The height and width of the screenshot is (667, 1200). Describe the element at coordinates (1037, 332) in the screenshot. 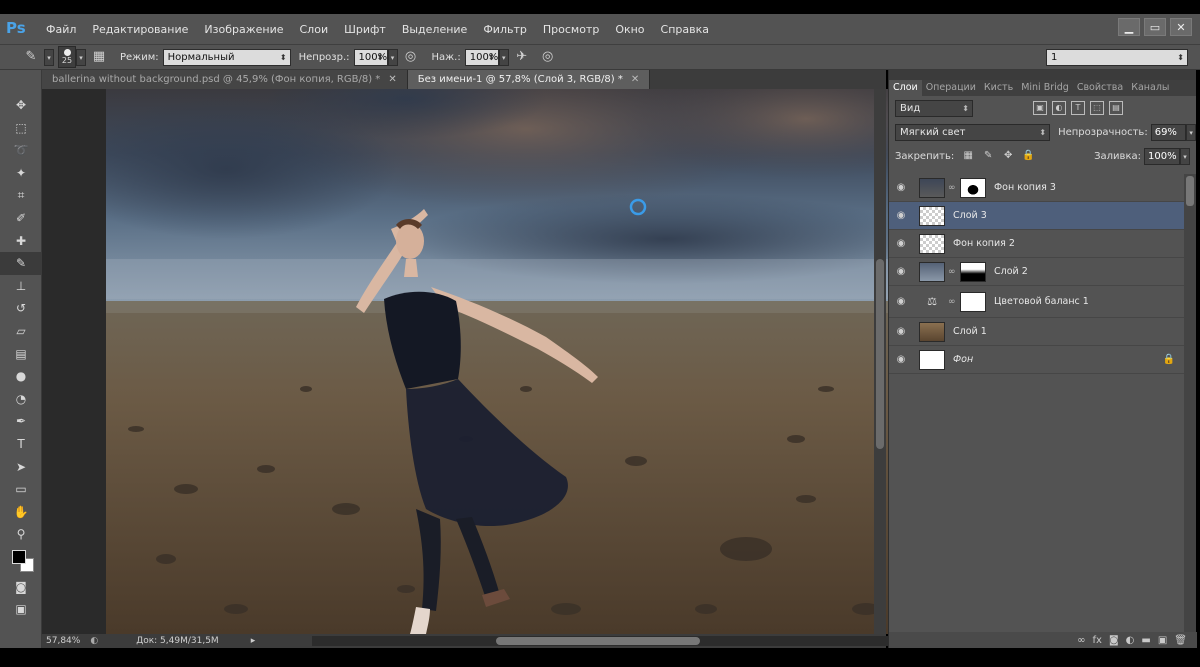

I see `layer-row: ◉ Слой 1` at that location.